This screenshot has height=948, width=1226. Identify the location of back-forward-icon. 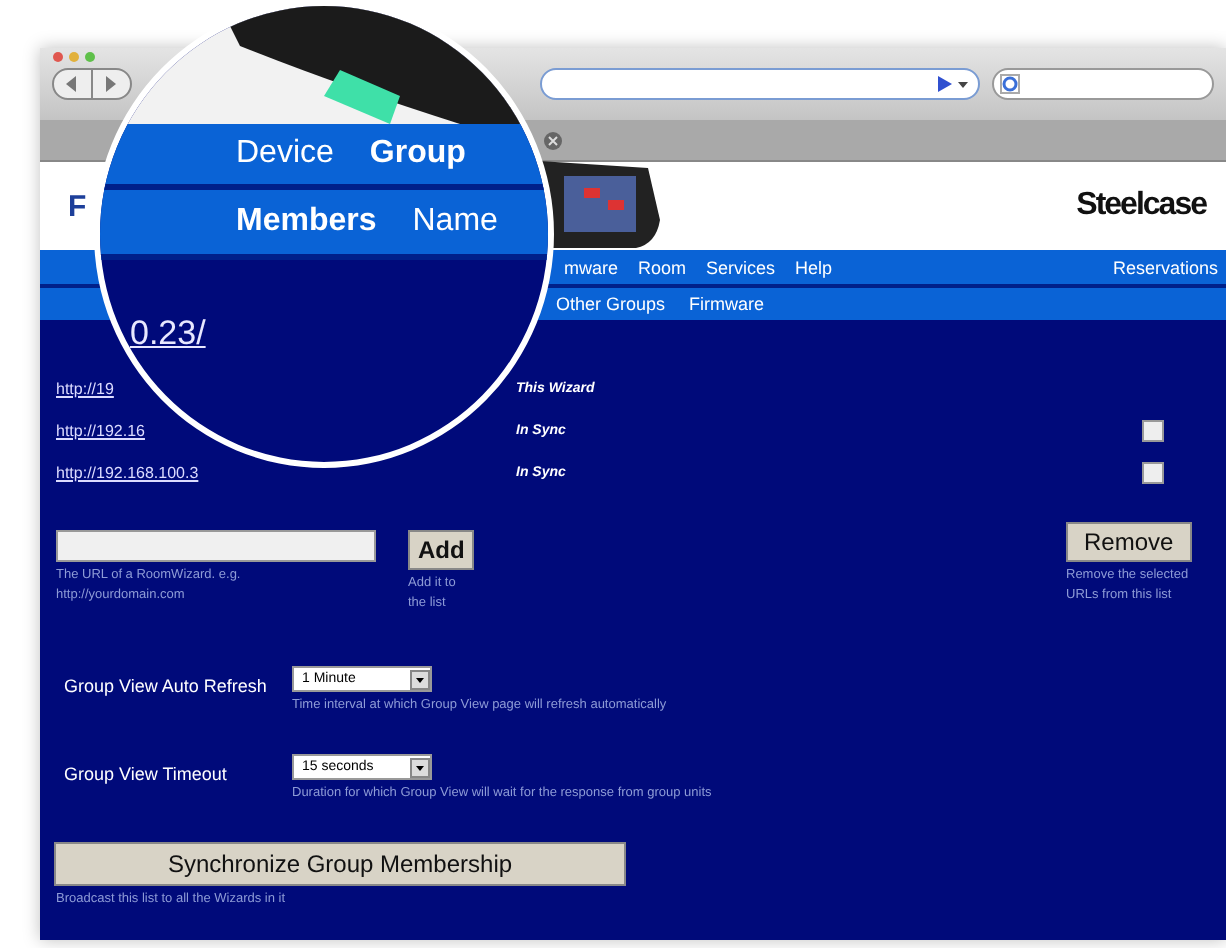
(92, 84).